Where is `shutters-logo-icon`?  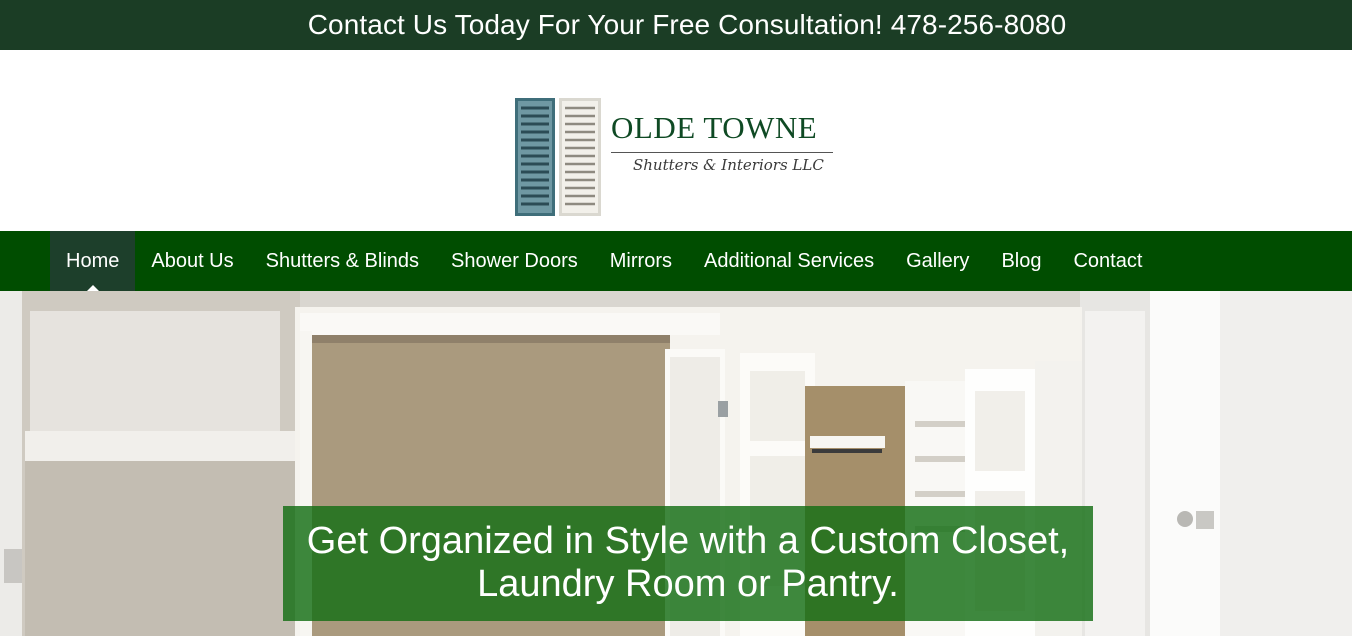 shutters-logo-icon is located at coordinates (558, 157).